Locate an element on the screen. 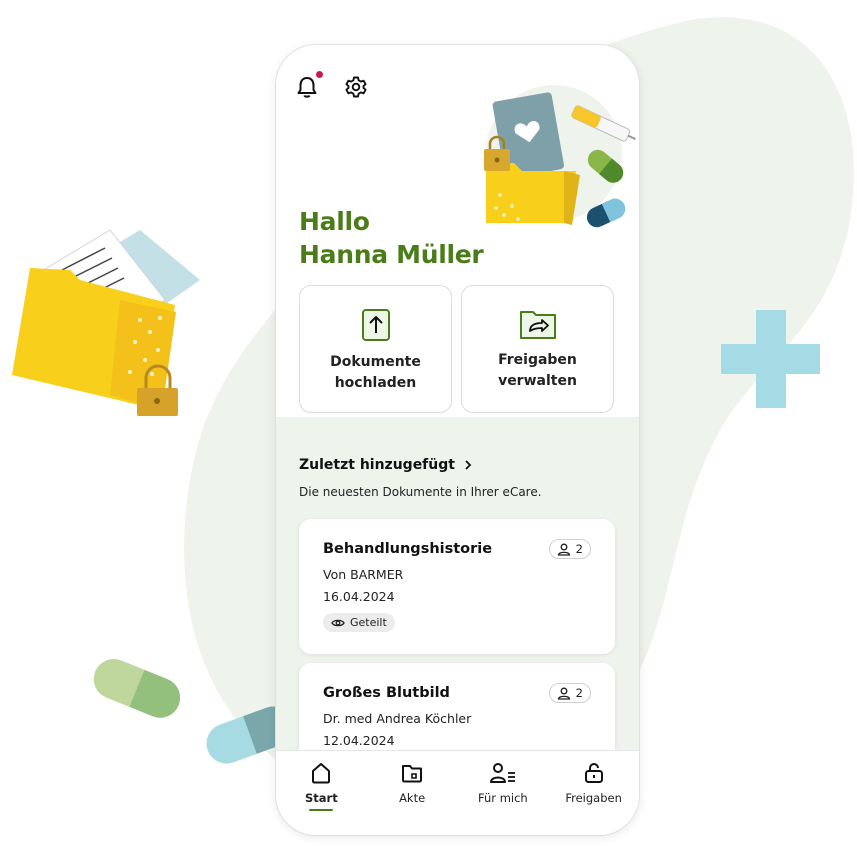 Image resolution: width=857 pixels, height=846 pixels. user-list-icon is located at coordinates (502, 773).